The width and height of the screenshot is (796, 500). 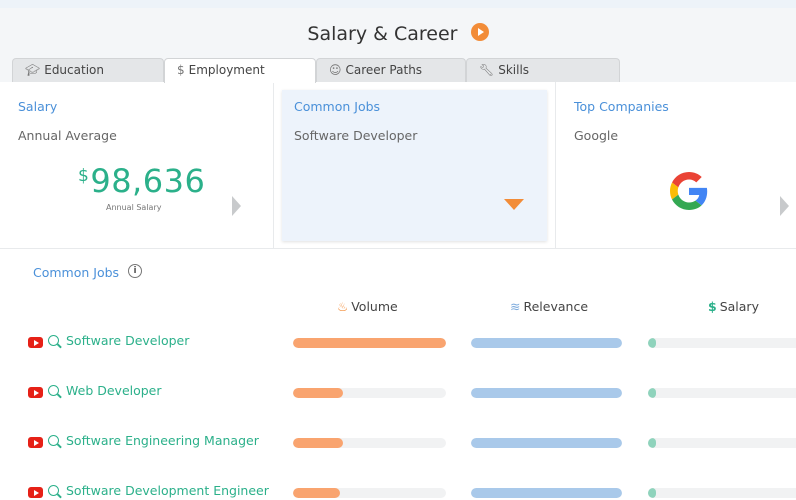 What do you see at coordinates (487, 70) in the screenshot?
I see `wrench-icon: 🔧︎` at bounding box center [487, 70].